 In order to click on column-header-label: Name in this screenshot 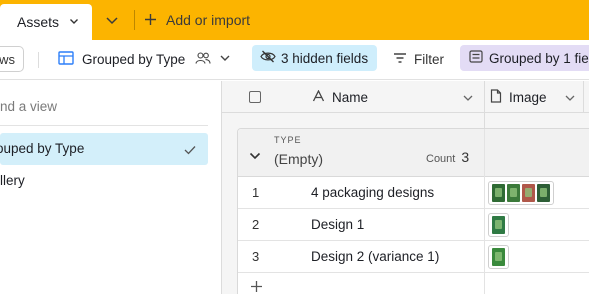, I will do `click(350, 97)`.